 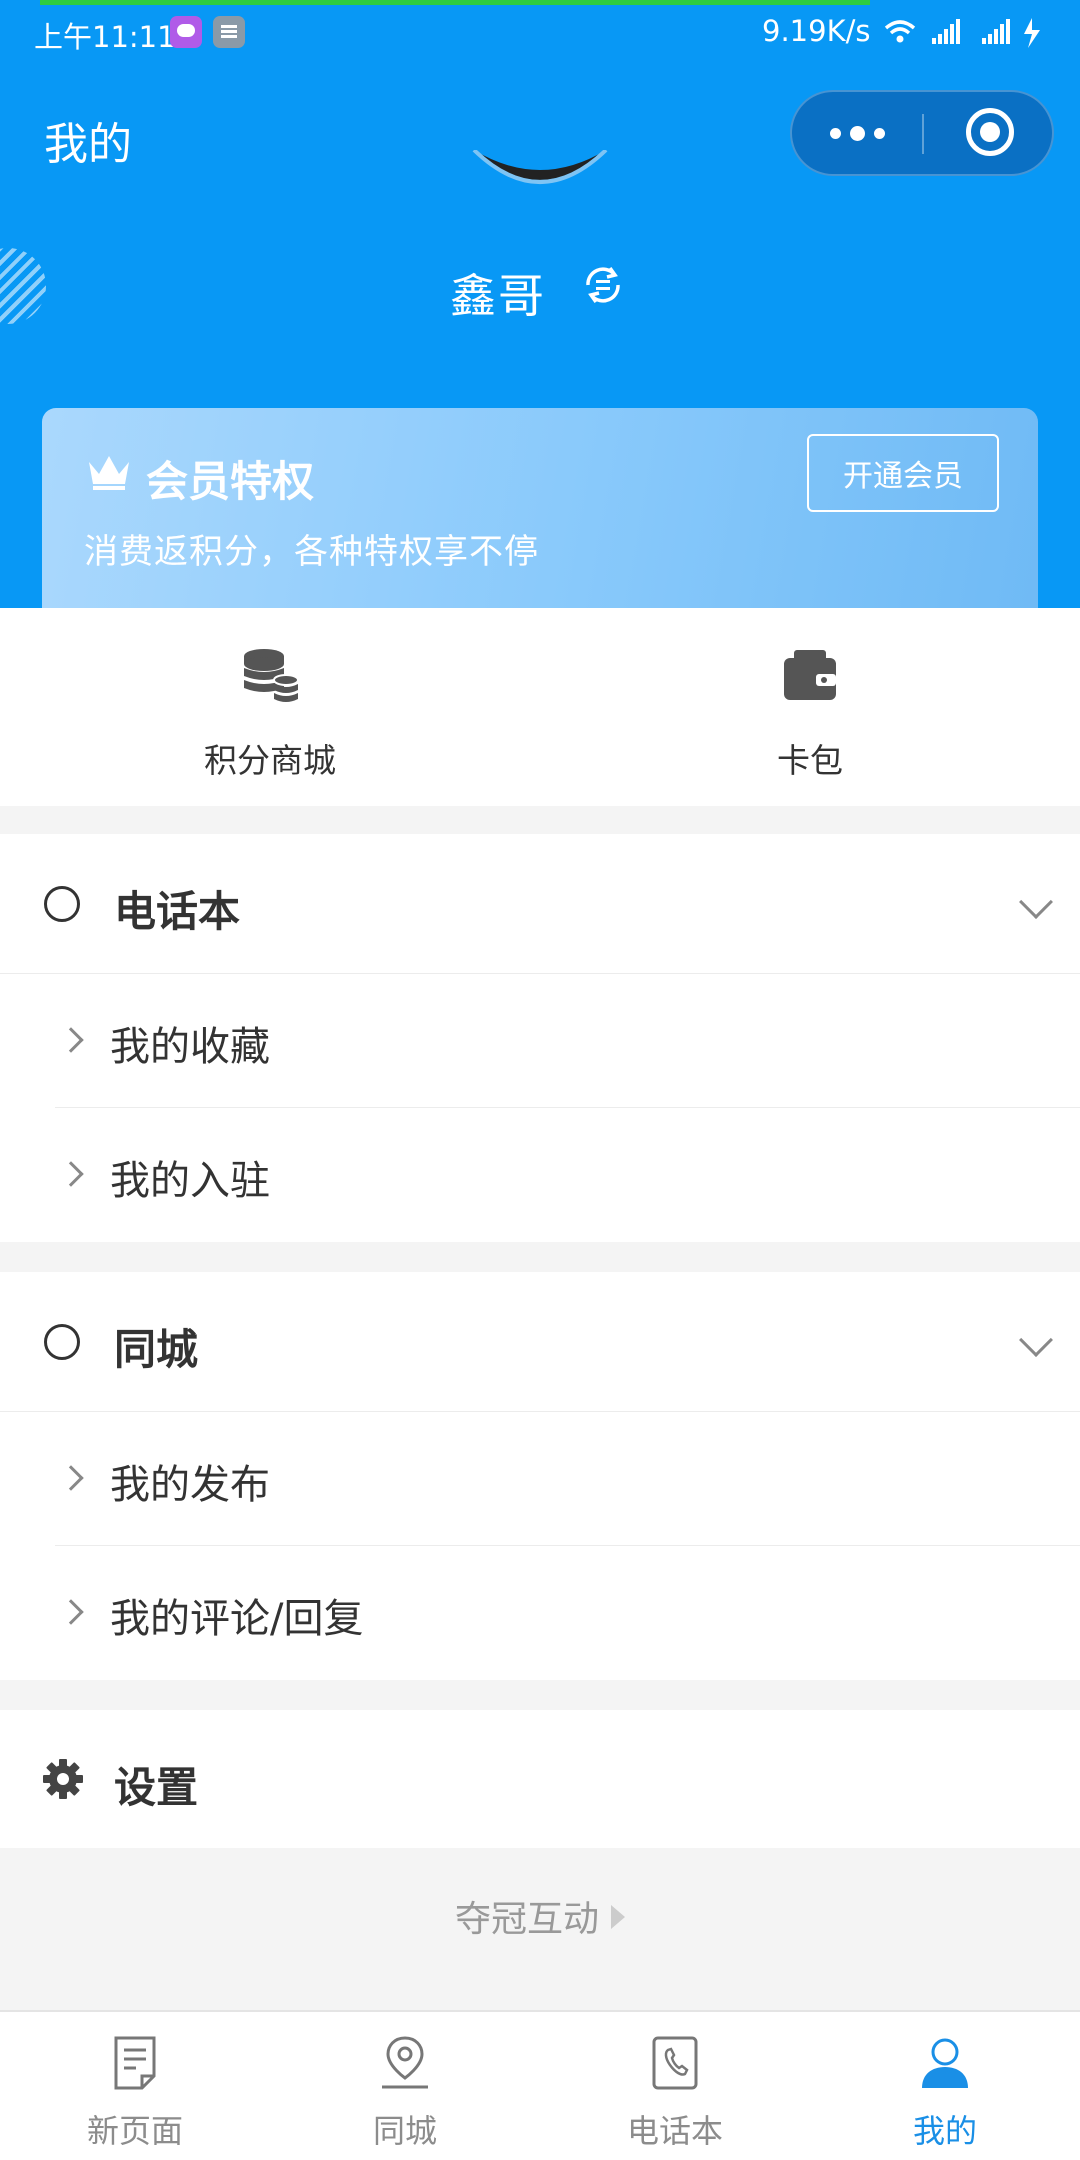 I want to click on target-close-icon, so click(x=990, y=132).